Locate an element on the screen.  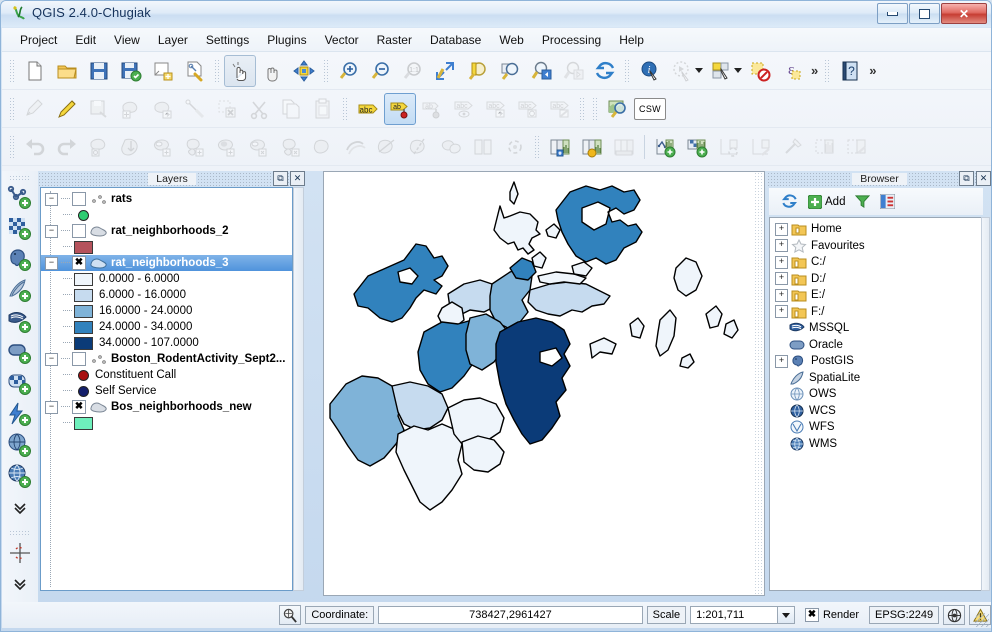
menu-settings: Settings is located at coordinates (227, 40).